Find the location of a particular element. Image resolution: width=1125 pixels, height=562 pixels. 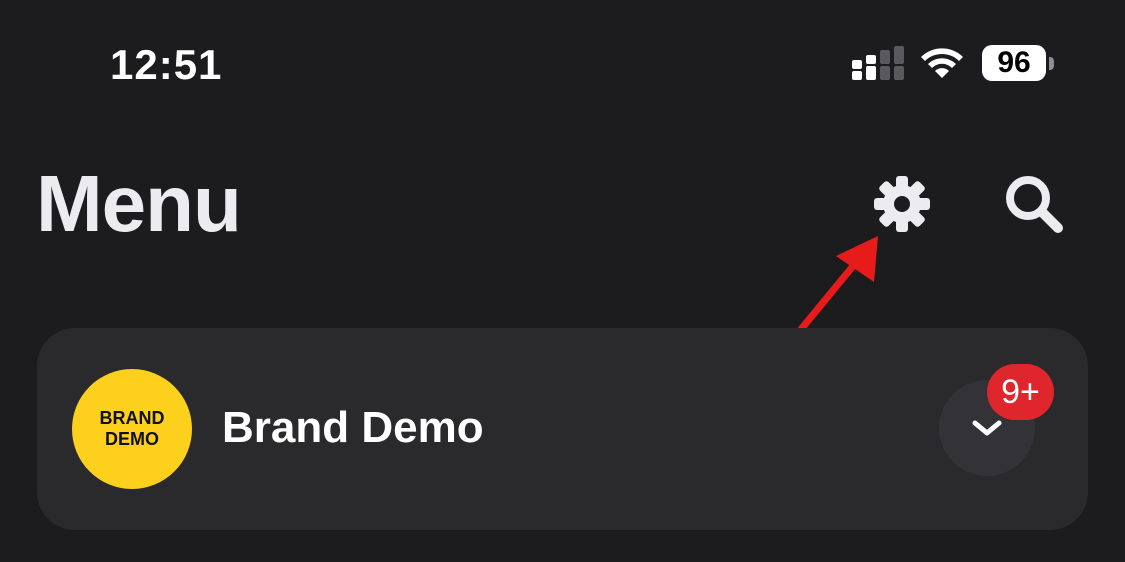

account-name: Brand Demo is located at coordinates (353, 427).